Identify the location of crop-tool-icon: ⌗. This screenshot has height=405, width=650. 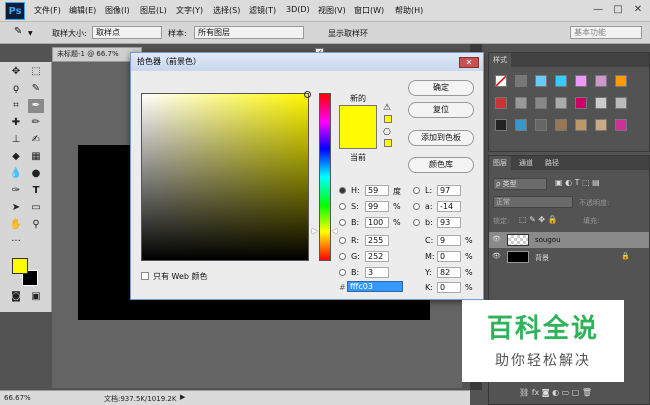
(16, 106).